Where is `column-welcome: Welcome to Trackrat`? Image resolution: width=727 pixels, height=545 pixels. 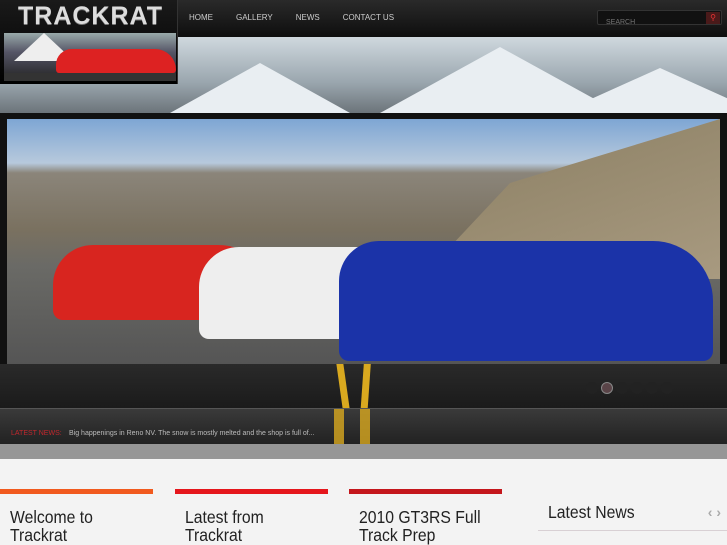 column-welcome: Welcome to Trackrat is located at coordinates (76, 516).